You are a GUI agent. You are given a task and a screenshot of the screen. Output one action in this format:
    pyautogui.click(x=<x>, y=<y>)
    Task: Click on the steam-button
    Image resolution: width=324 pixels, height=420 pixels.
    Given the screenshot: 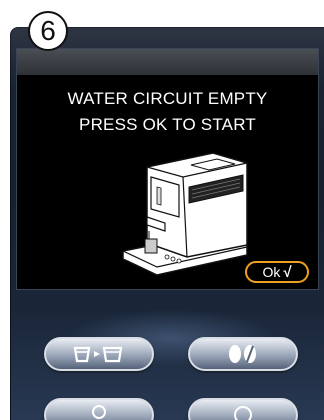 What is the action you would take?
    pyautogui.click(x=99, y=409)
    